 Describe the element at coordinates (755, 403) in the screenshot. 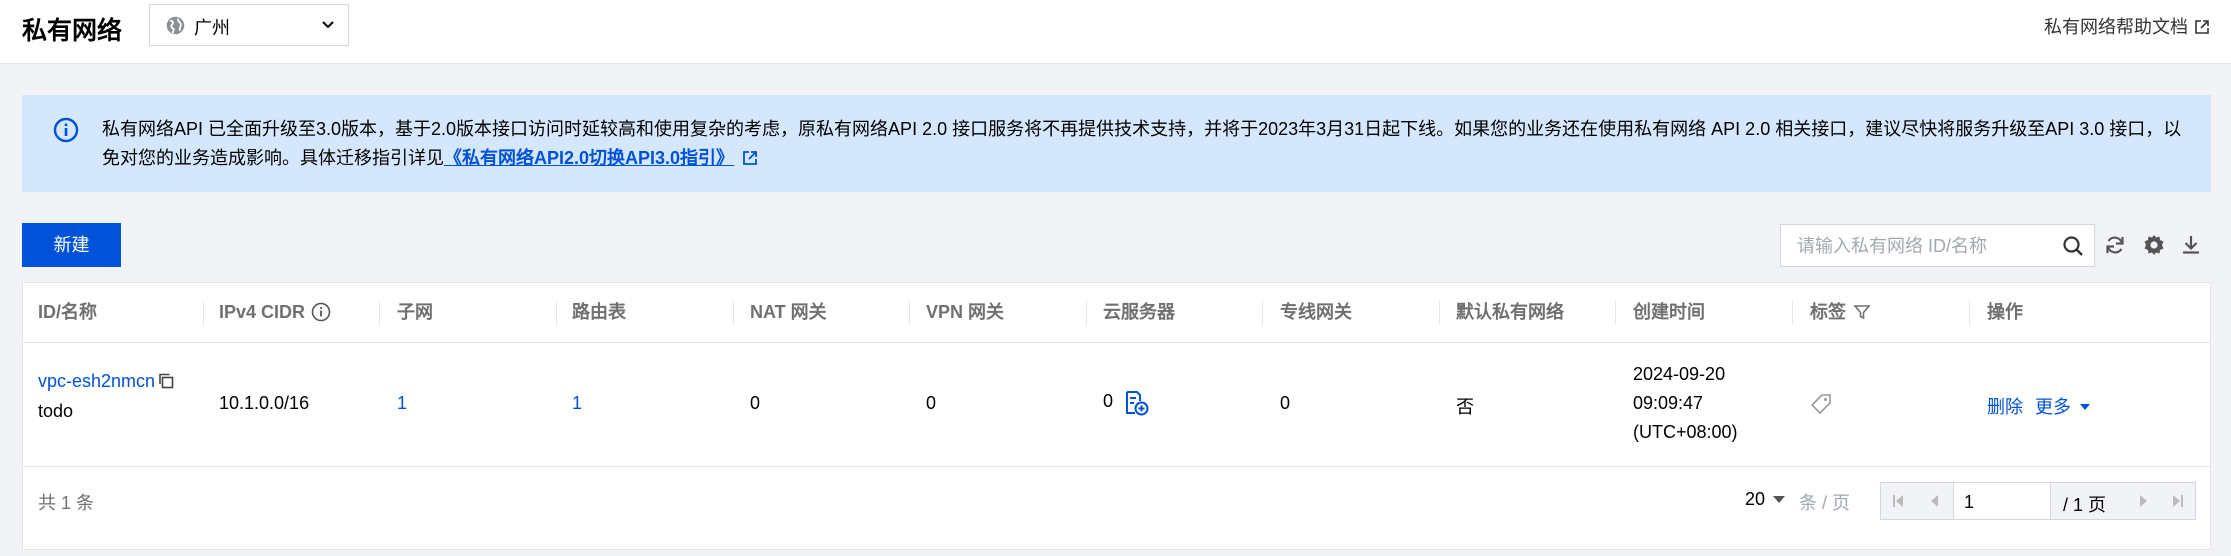

I see `nat-count: 0` at that location.